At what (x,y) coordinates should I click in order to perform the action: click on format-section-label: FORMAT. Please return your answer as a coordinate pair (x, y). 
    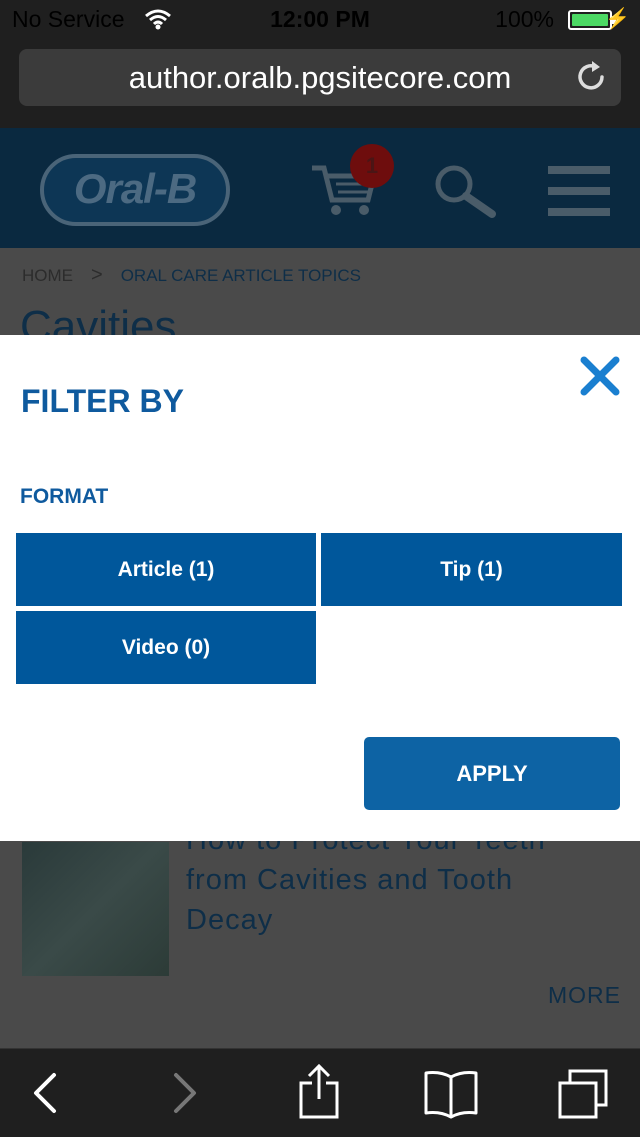
    Looking at the image, I should click on (64, 496).